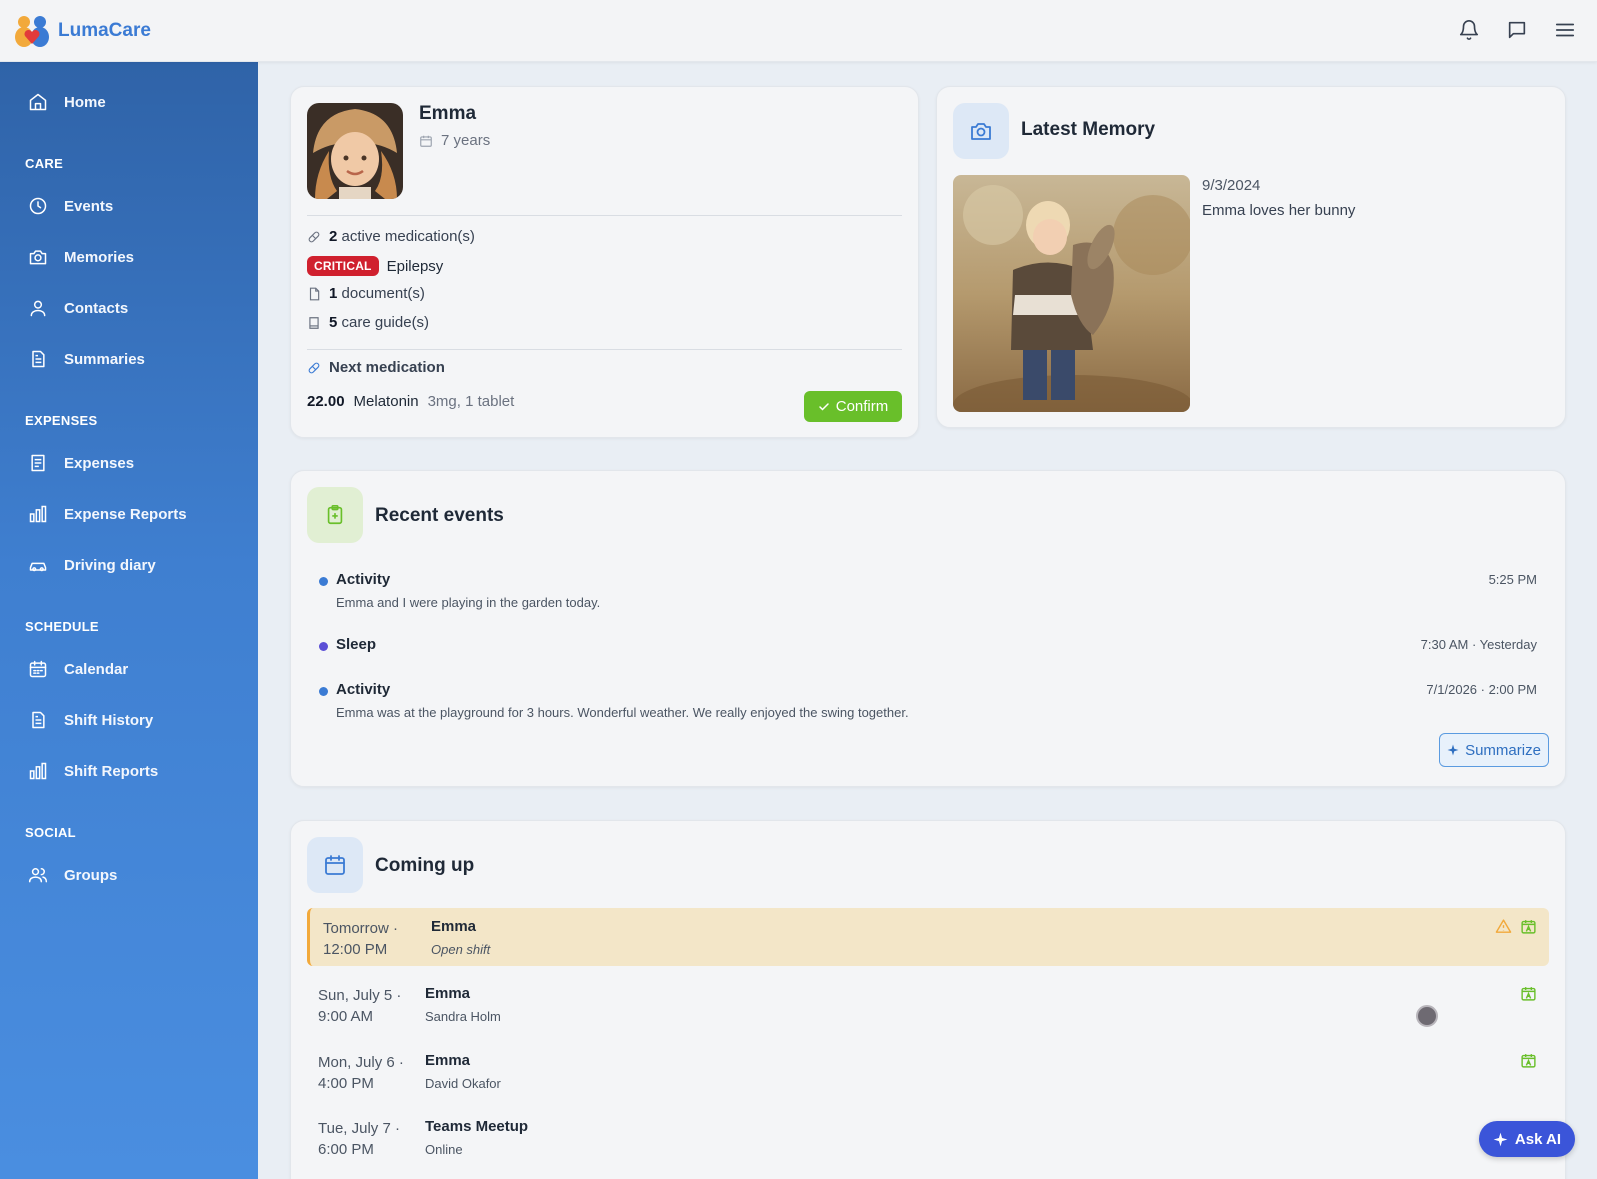 The height and width of the screenshot is (1179, 1597). Describe the element at coordinates (1538, 1139) in the screenshot. I see `ask-ai-label: Ask AI` at that location.